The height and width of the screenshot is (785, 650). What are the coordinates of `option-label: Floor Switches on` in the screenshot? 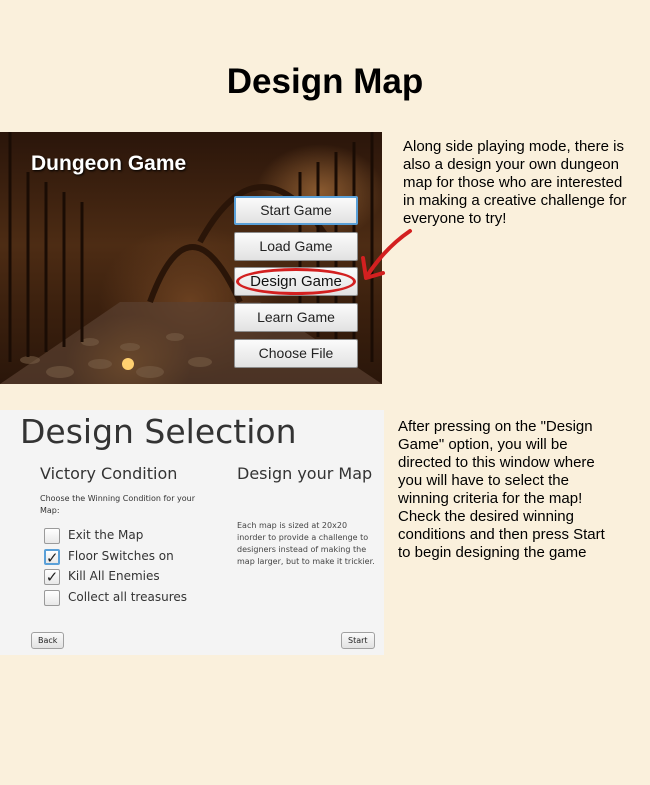 It's located at (121, 556).